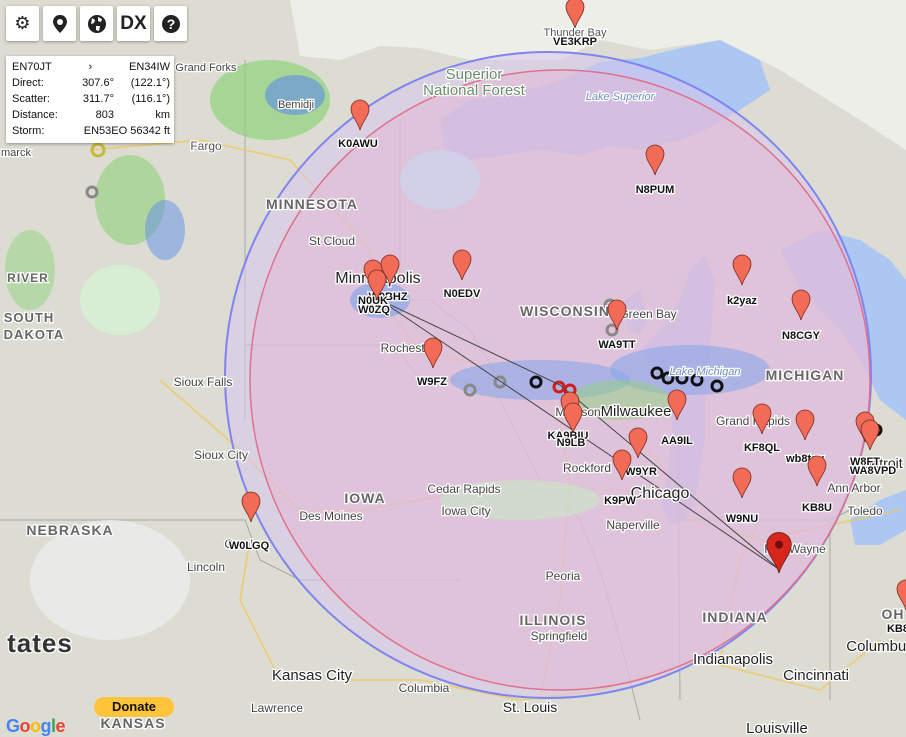 Image resolution: width=906 pixels, height=737 pixels. What do you see at coordinates (873, 471) in the screenshot?
I see `station-callsign: WA8VPD` at bounding box center [873, 471].